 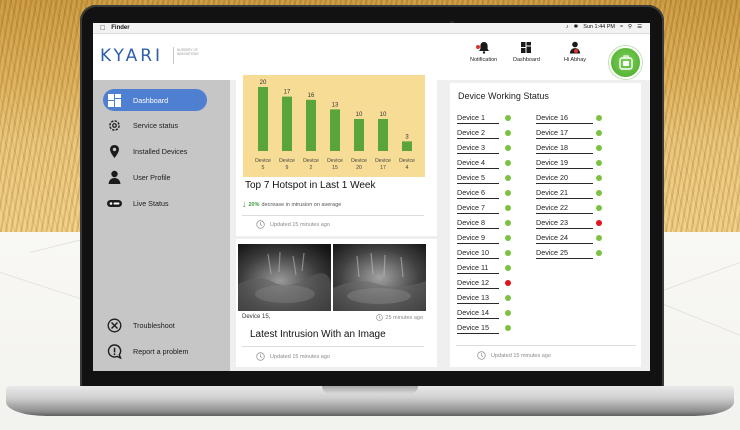 I want to click on device-row: Device 9, so click(x=478, y=237).